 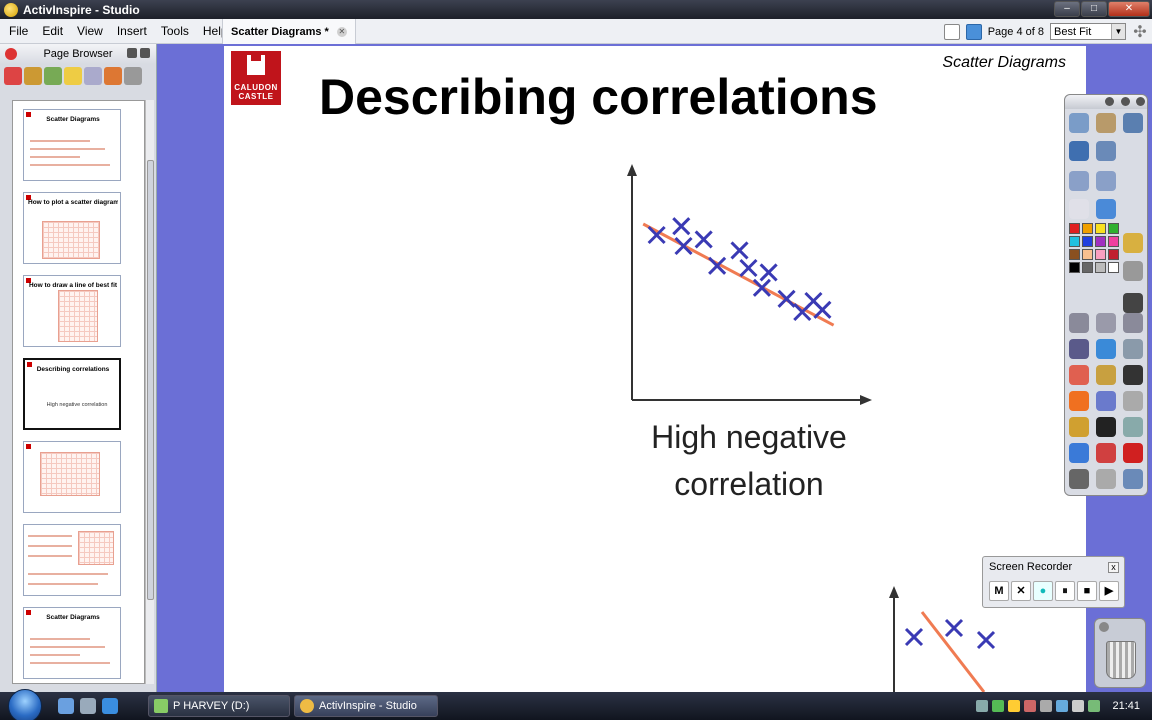 What do you see at coordinates (1094, 706) in the screenshot?
I see `tray-power-icon` at bounding box center [1094, 706].